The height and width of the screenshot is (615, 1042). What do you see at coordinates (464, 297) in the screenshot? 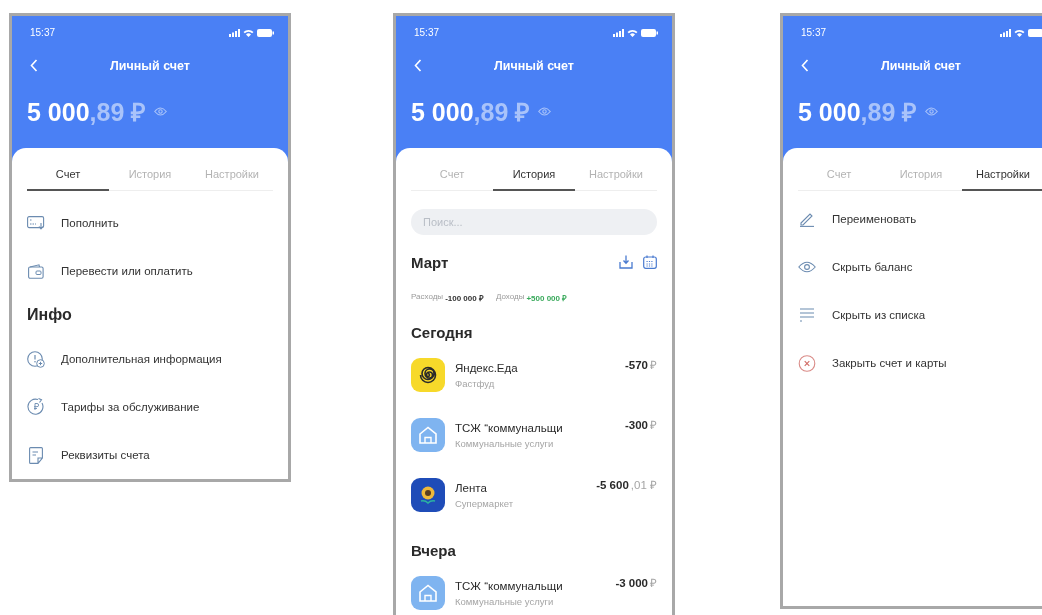
I see `summary-value: -100 000 ₽` at bounding box center [464, 297].